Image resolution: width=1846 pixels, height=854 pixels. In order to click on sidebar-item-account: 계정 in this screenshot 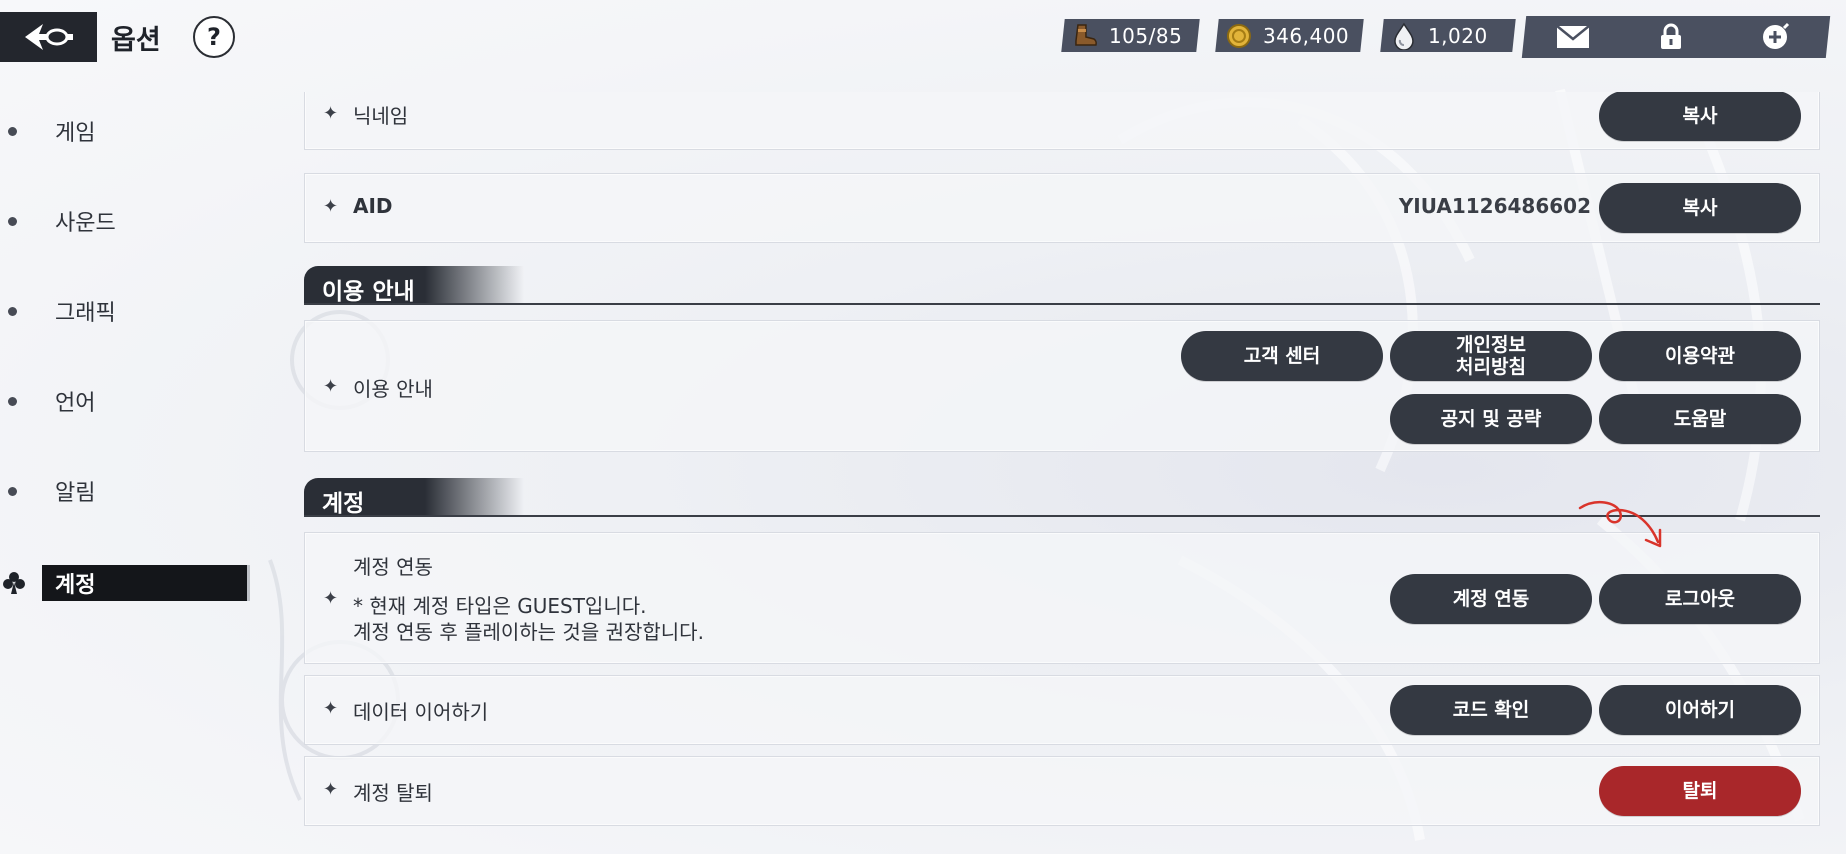, I will do `click(125, 583)`.